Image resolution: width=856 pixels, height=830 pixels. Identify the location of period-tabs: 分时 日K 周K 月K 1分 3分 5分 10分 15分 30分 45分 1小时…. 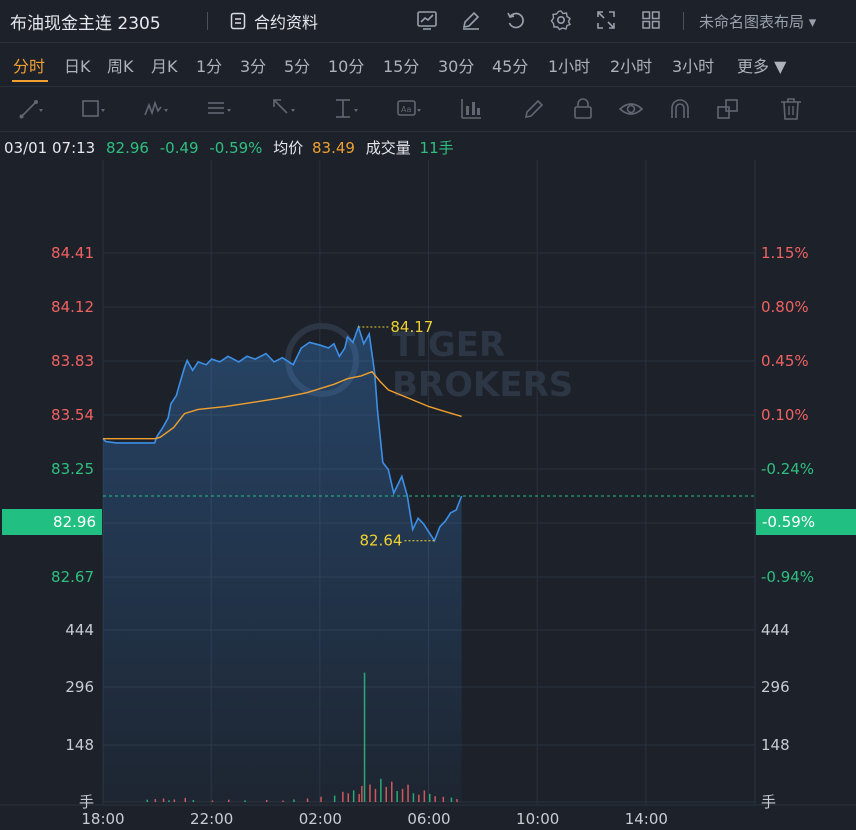
(428, 64).